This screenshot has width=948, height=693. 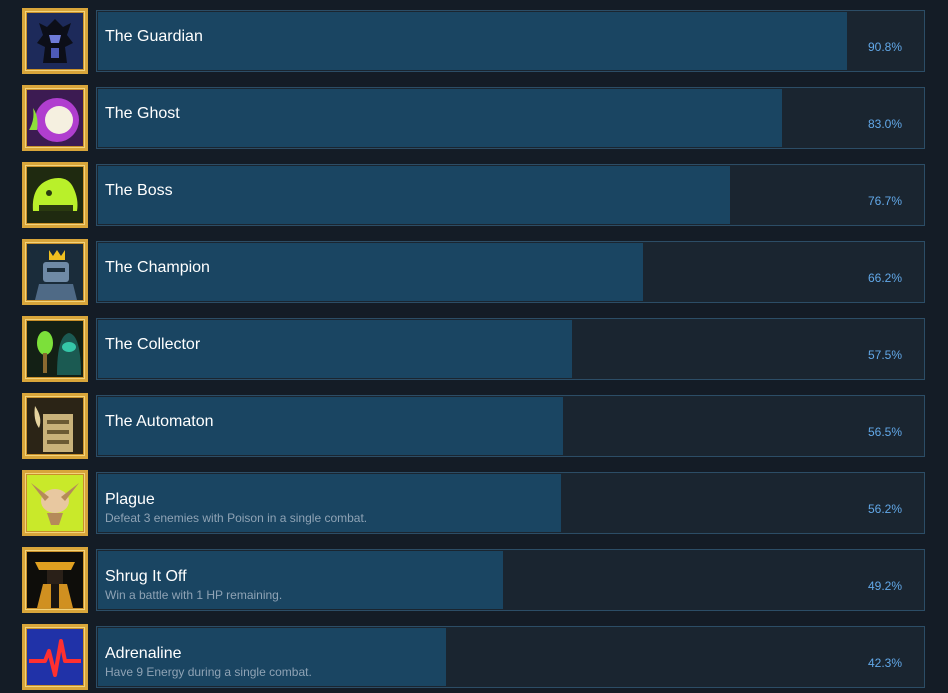 I want to click on achievement-progress-bar: The Champion 66.2%, so click(x=510, y=272).